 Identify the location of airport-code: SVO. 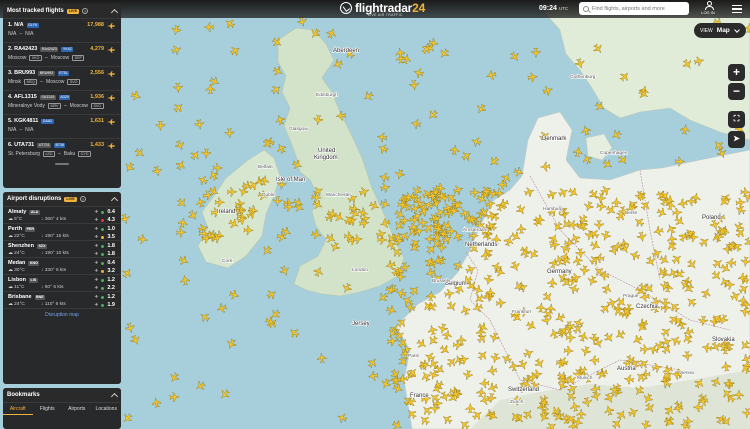
(73, 82).